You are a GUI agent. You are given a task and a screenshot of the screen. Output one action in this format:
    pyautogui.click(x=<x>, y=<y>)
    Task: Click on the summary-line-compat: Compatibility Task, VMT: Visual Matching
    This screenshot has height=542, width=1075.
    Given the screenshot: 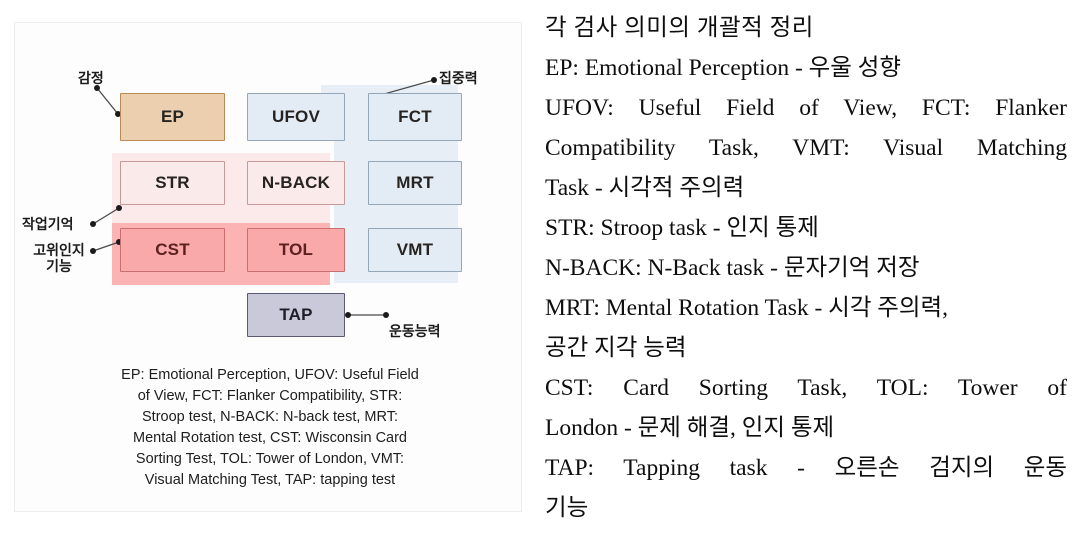 What is the action you would take?
    pyautogui.click(x=806, y=148)
    